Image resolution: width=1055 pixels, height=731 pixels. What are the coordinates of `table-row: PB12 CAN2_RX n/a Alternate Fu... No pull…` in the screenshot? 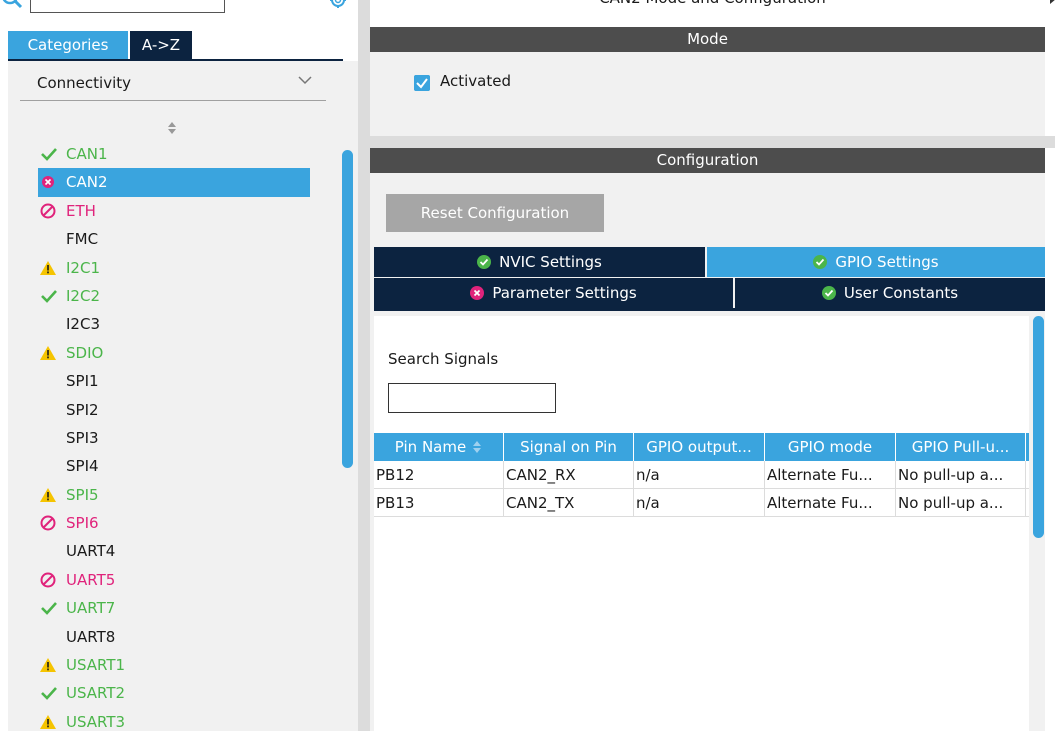 It's located at (701, 475).